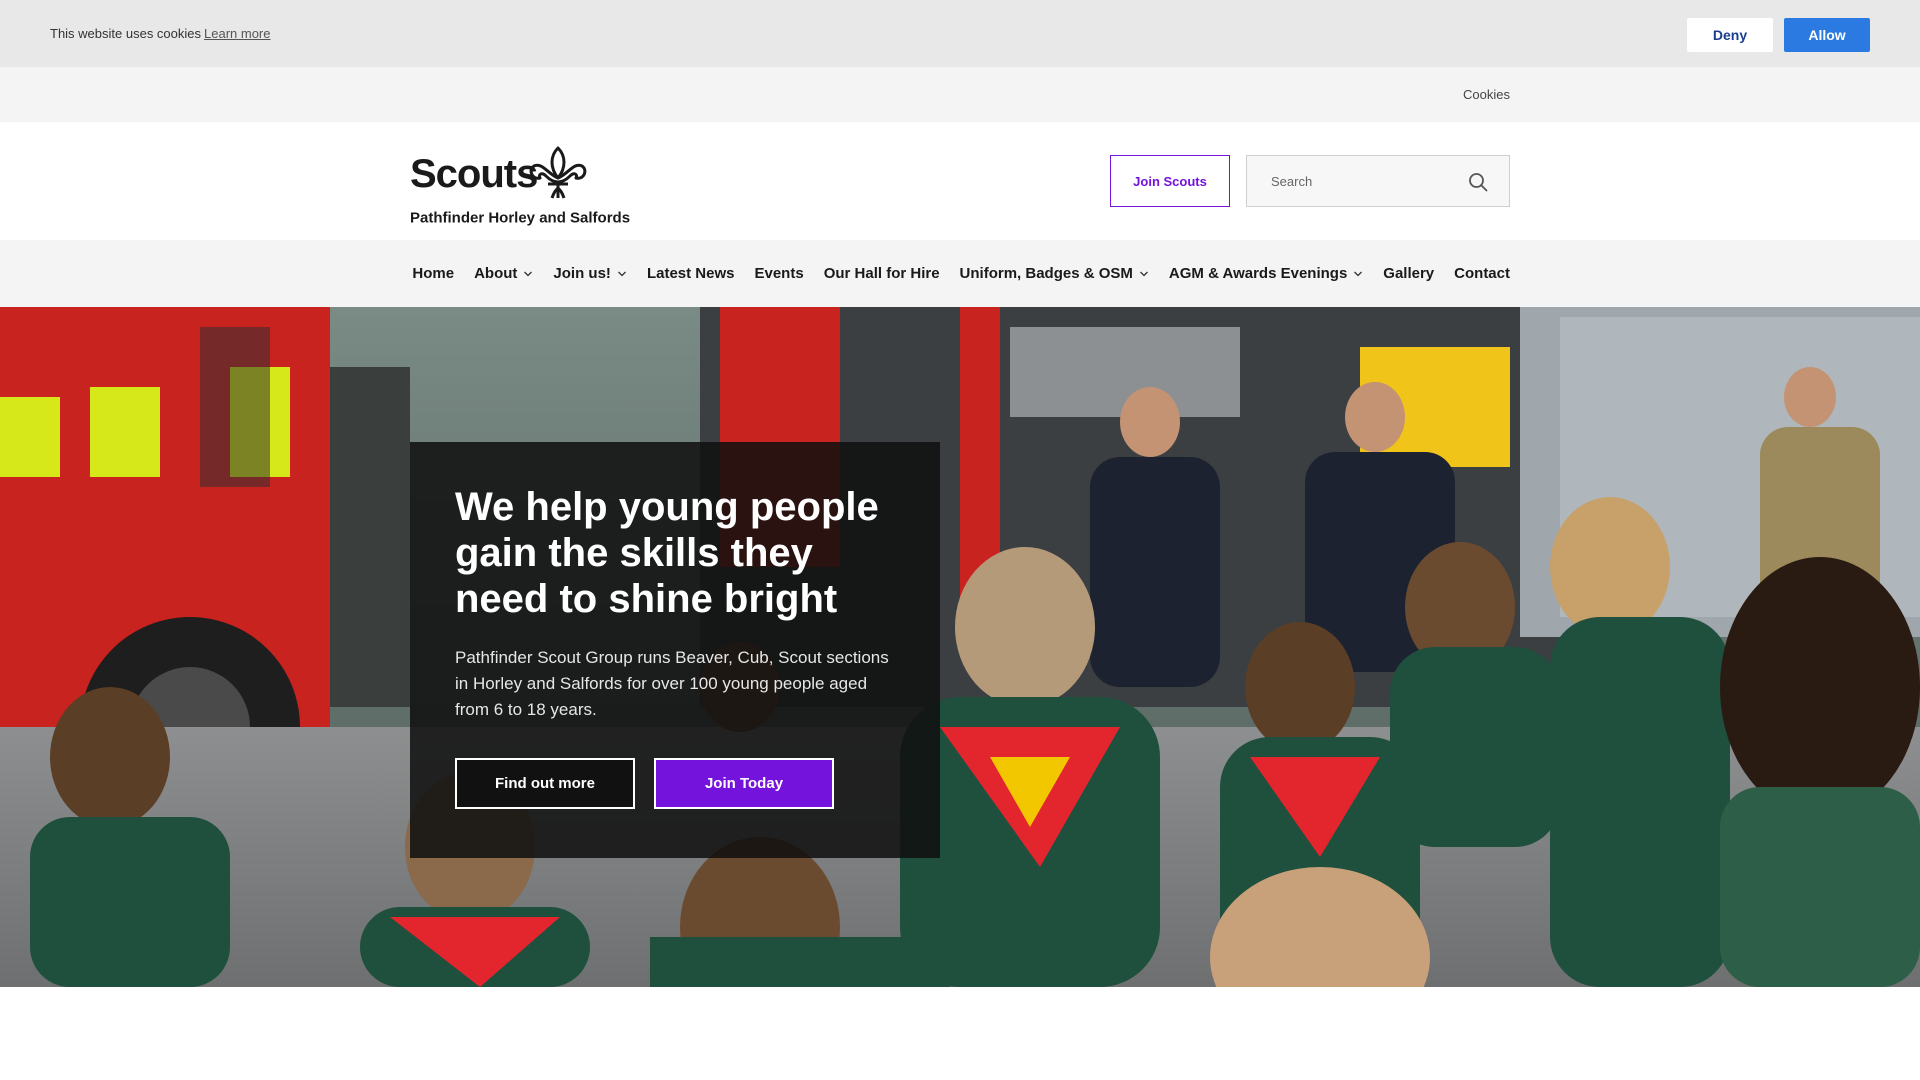 The image size is (1920, 1080). Describe the element at coordinates (1478, 182) in the screenshot. I see `search-icon` at that location.